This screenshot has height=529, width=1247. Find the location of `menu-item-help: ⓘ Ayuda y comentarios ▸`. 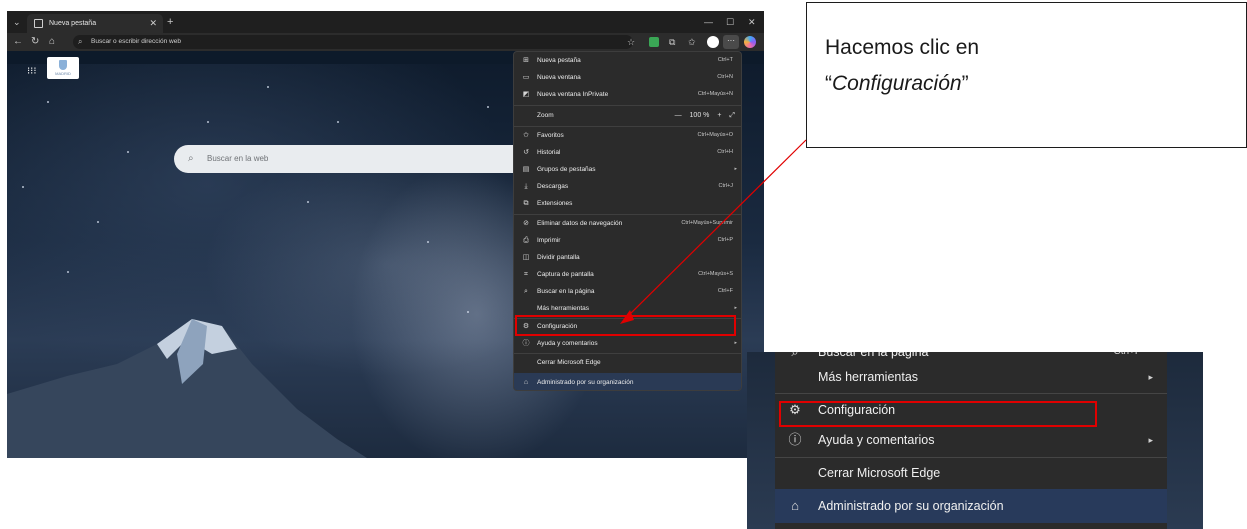

menu-item-help: ⓘ Ayuda y comentarios ▸ is located at coordinates (627, 343).